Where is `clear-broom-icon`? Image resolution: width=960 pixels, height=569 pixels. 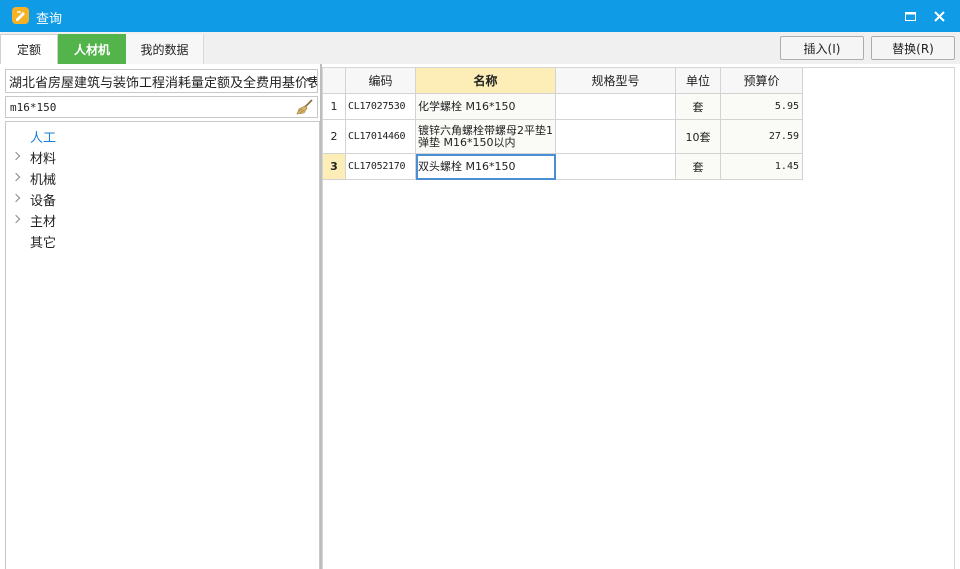 clear-broom-icon is located at coordinates (305, 107).